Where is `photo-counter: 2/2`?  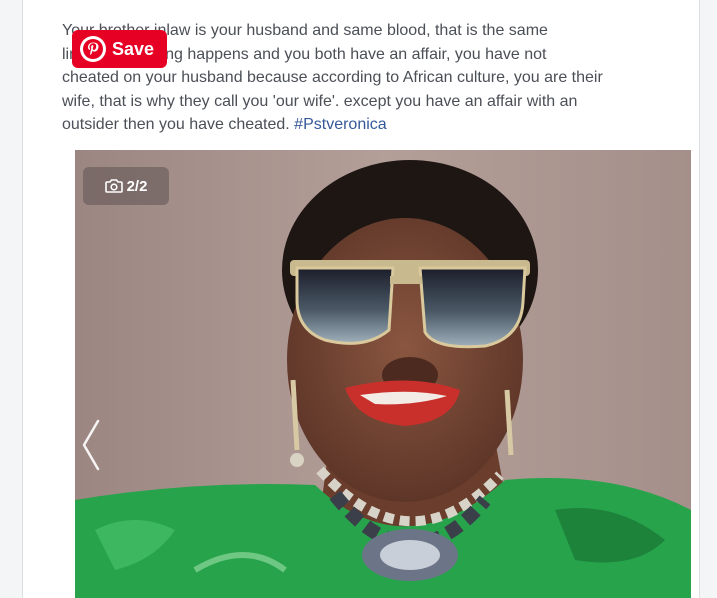 photo-counter: 2/2 is located at coordinates (126, 186).